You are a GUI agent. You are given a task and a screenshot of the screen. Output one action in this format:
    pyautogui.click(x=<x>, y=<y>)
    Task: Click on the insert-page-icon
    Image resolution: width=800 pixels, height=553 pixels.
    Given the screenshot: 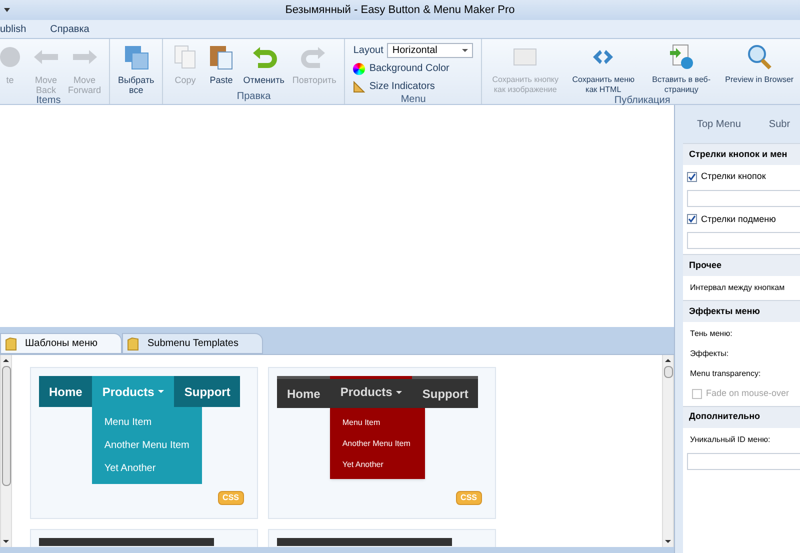 What is the action you would take?
    pyautogui.click(x=681, y=57)
    